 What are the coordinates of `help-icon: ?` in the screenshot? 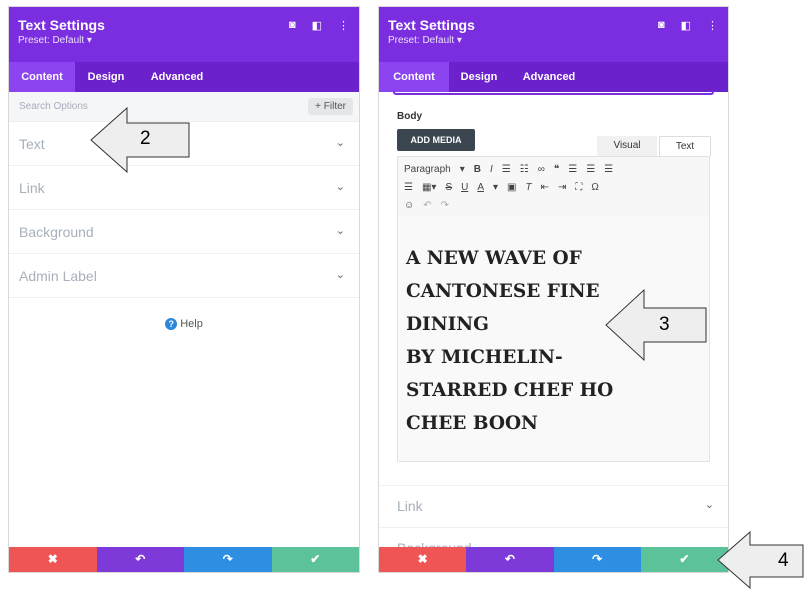 It's located at (171, 324).